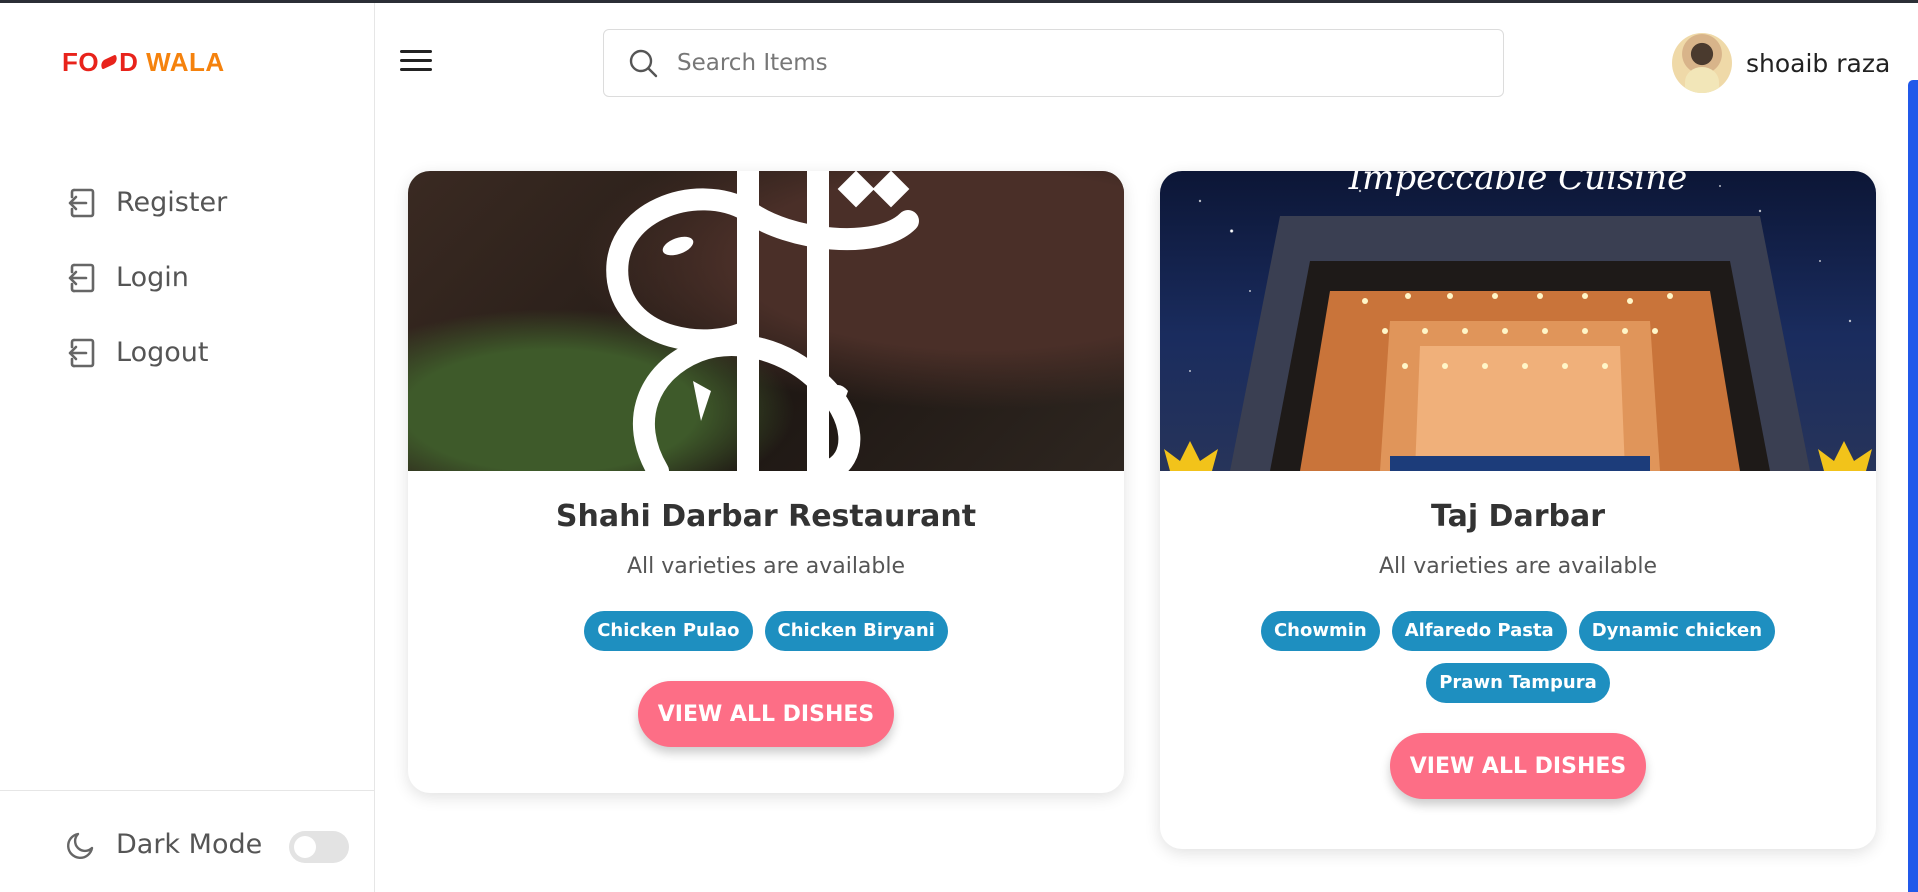 The width and height of the screenshot is (1918, 892). What do you see at coordinates (1702, 63) in the screenshot?
I see `avatar` at bounding box center [1702, 63].